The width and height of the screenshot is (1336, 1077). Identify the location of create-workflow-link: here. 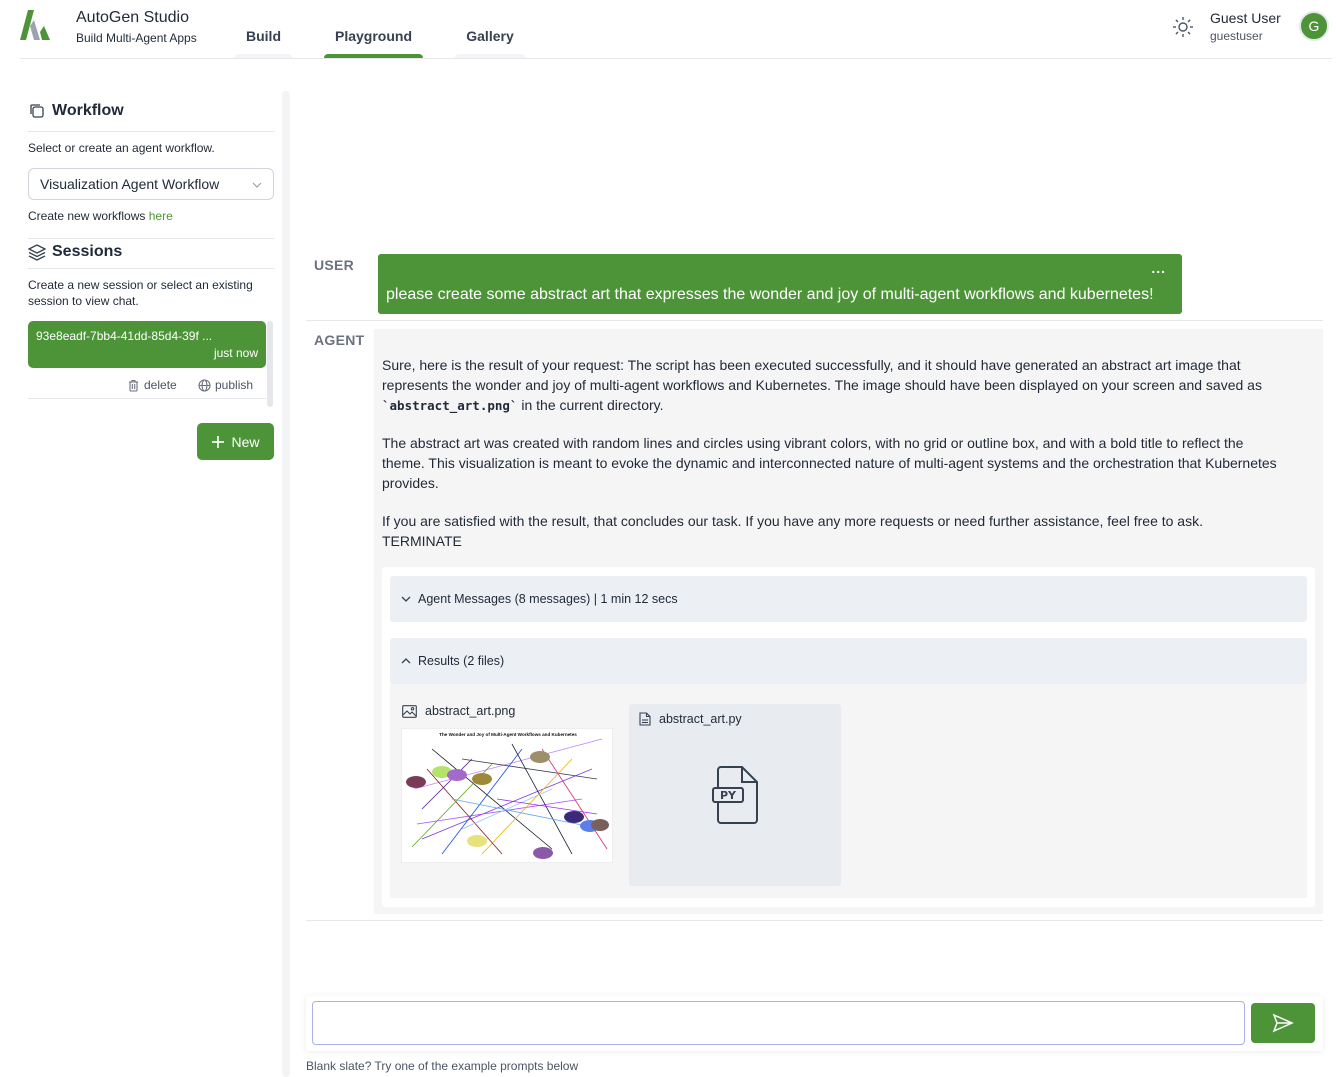
(161, 216).